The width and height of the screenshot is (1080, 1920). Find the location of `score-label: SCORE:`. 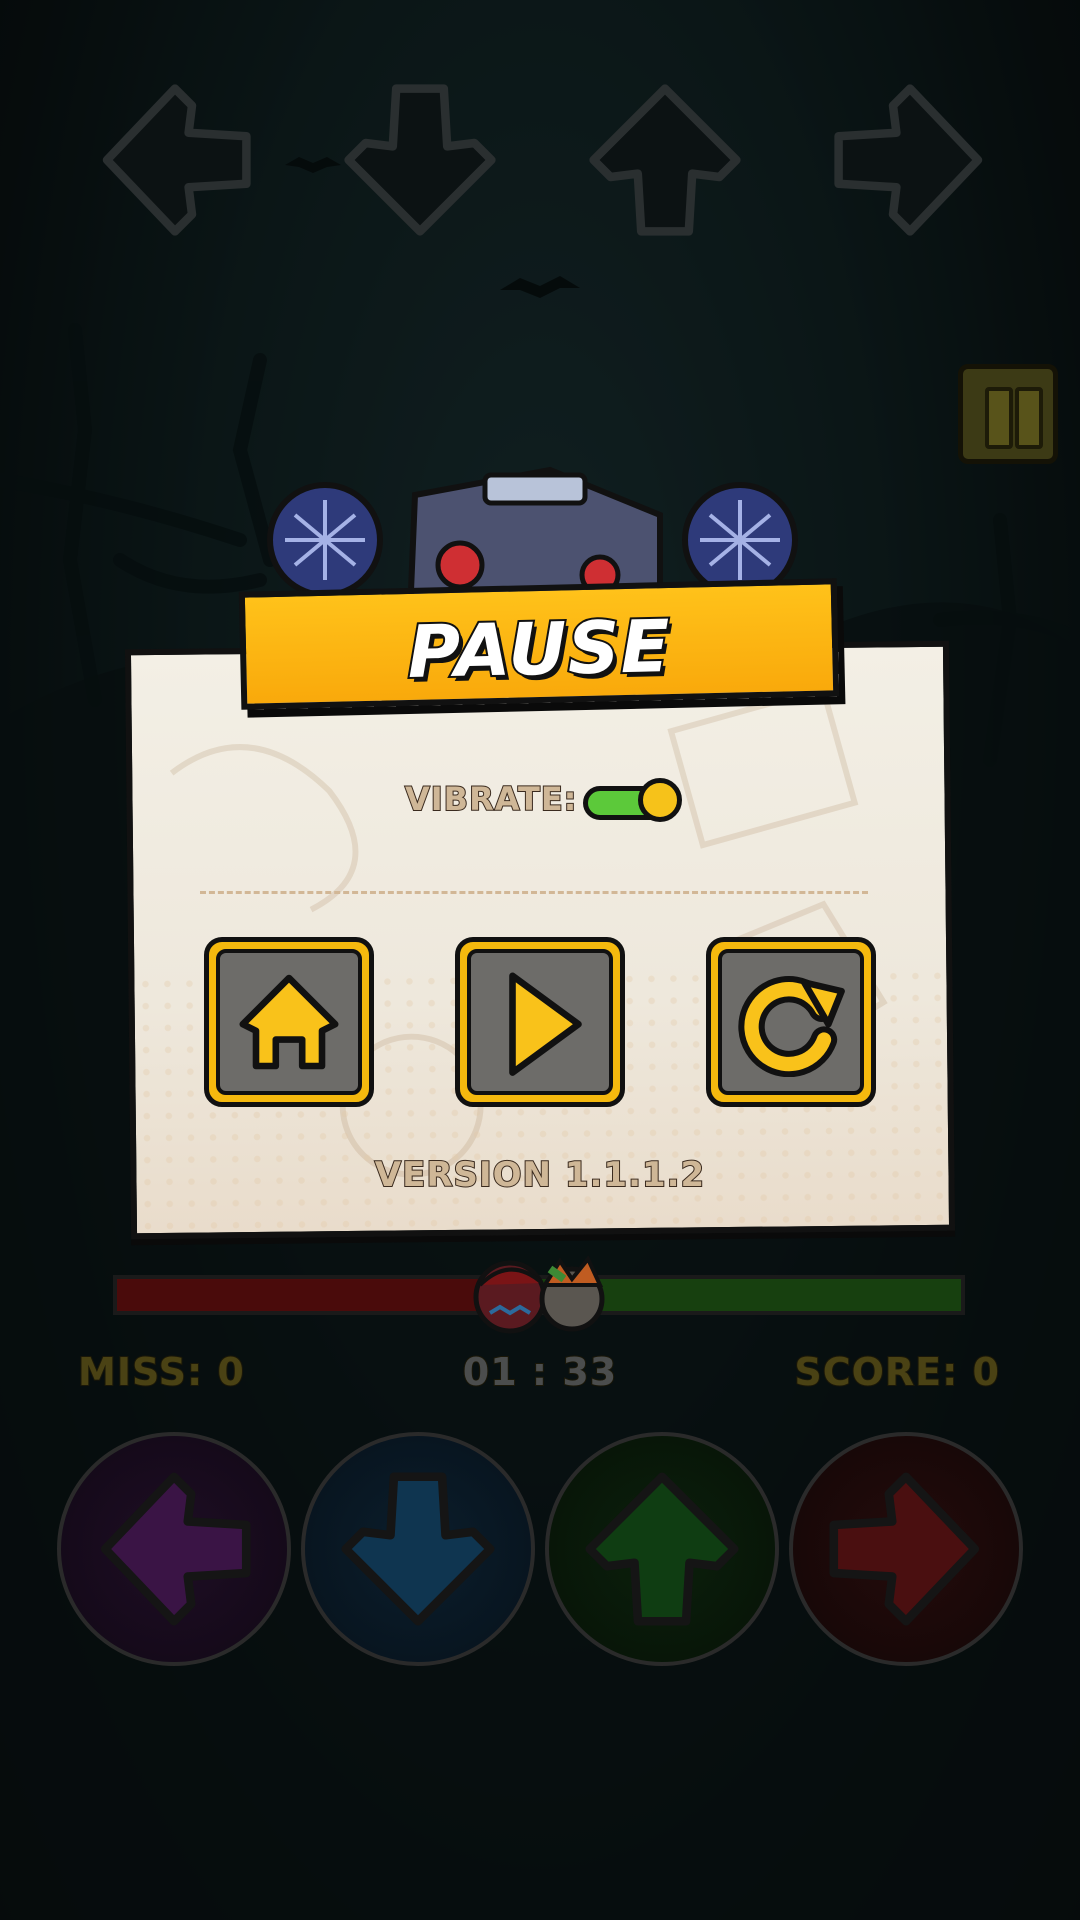

score-label: SCORE: is located at coordinates (876, 1372).